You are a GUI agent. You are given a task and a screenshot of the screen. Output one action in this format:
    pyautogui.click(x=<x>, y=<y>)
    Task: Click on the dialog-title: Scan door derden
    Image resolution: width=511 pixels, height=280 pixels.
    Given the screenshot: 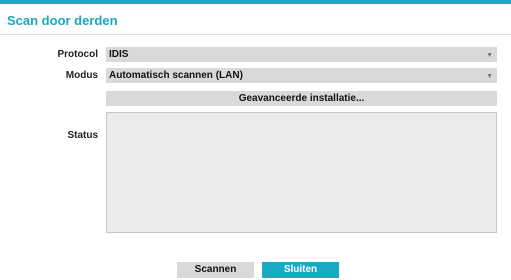 What is the action you would take?
    pyautogui.click(x=62, y=20)
    